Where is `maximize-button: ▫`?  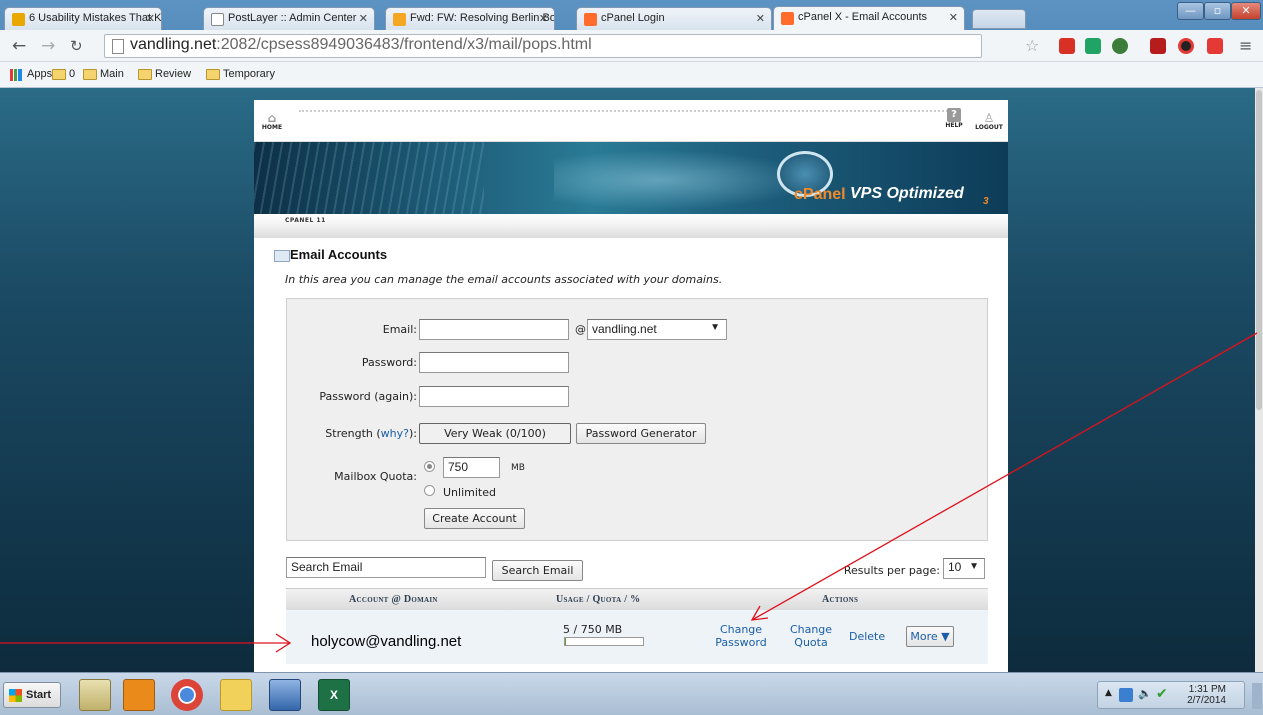
maximize-button: ▫ is located at coordinates (1217, 11).